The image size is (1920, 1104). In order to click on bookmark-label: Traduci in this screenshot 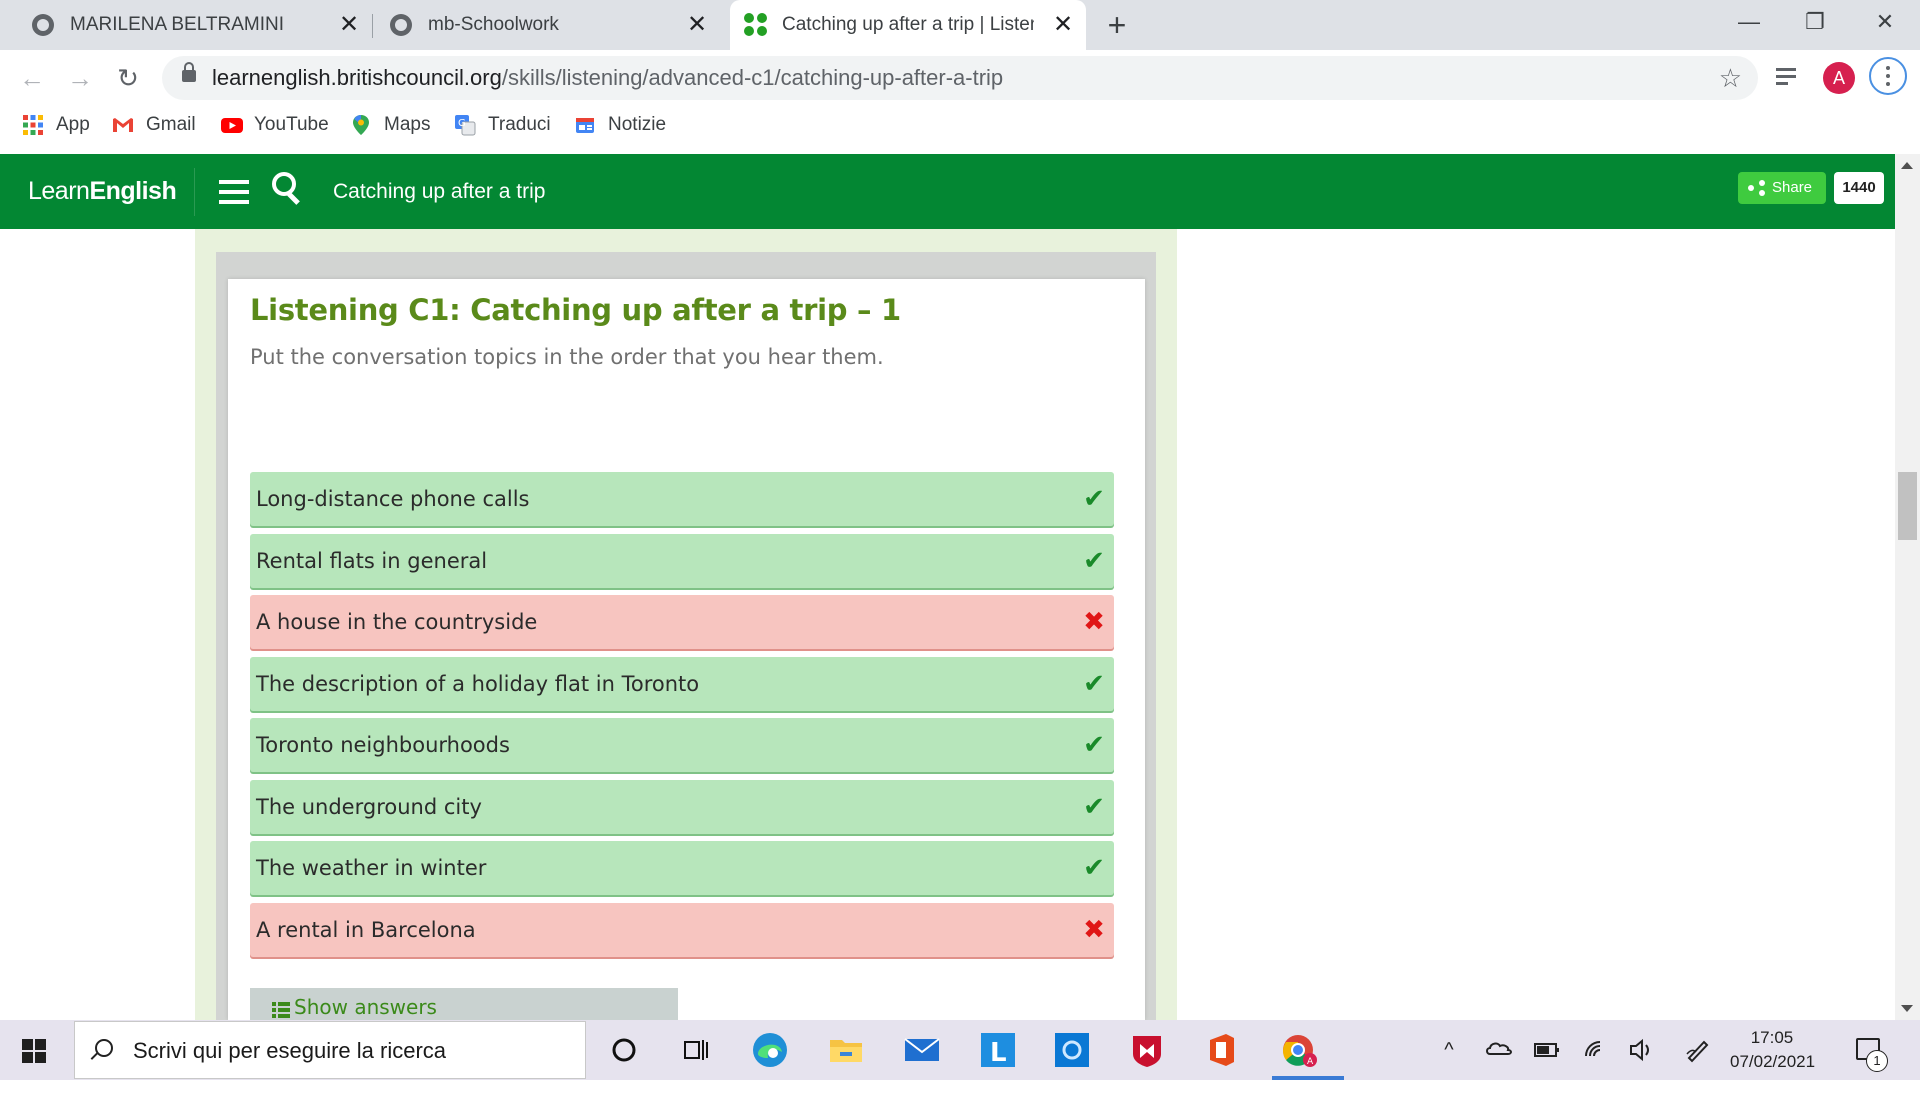, I will do `click(519, 124)`.